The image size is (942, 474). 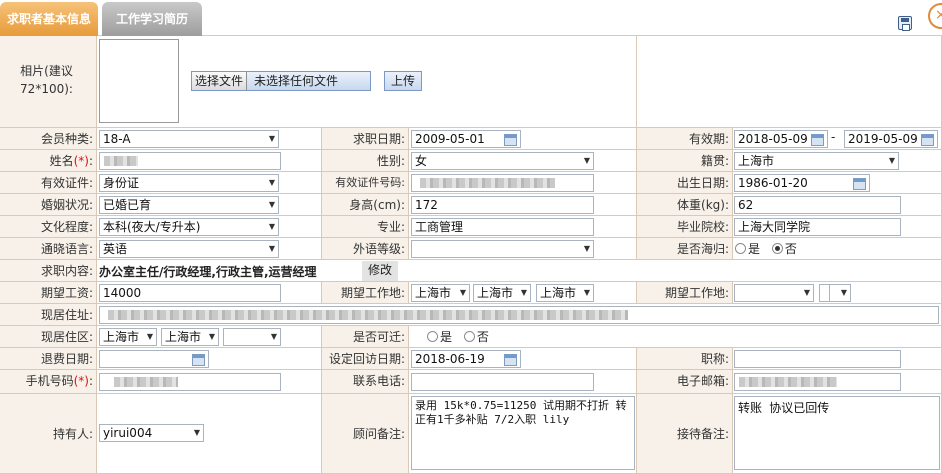 What do you see at coordinates (48, 139) in the screenshot?
I see `member-type-label: 会员种类:` at bounding box center [48, 139].